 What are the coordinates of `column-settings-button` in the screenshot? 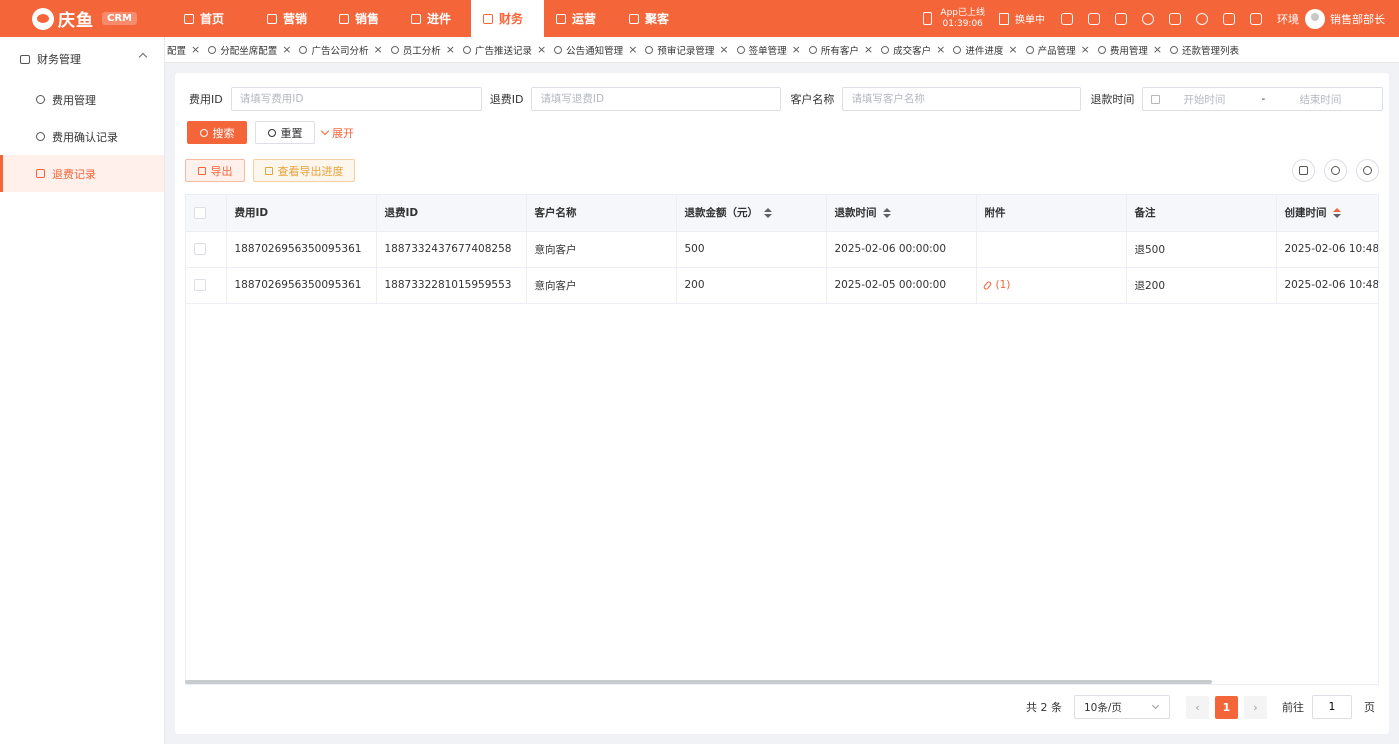 It's located at (1303, 170).